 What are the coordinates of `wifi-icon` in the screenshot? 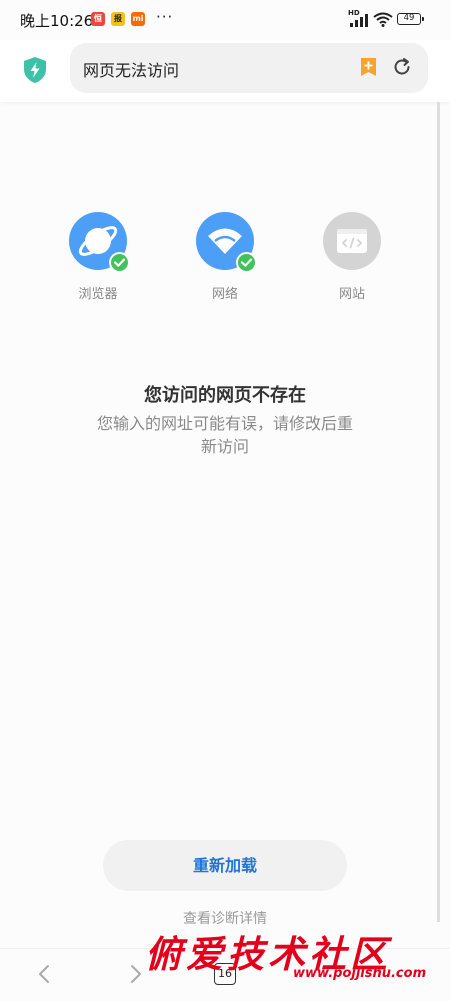 It's located at (226, 242).